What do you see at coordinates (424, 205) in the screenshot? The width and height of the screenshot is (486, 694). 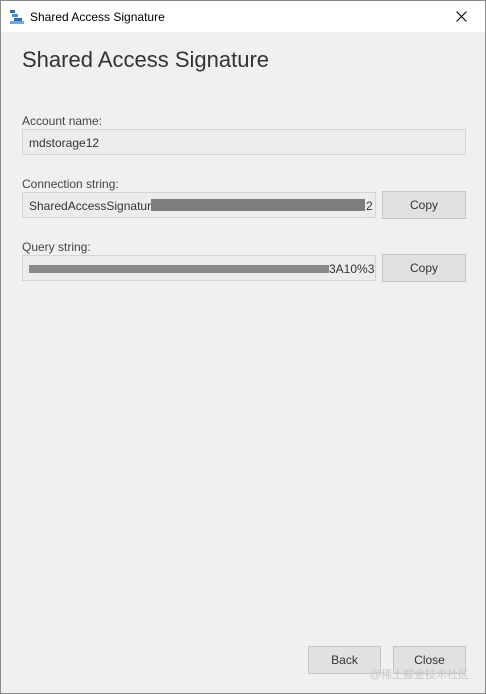 I see `copy-connection-string-button: Copy` at bounding box center [424, 205].